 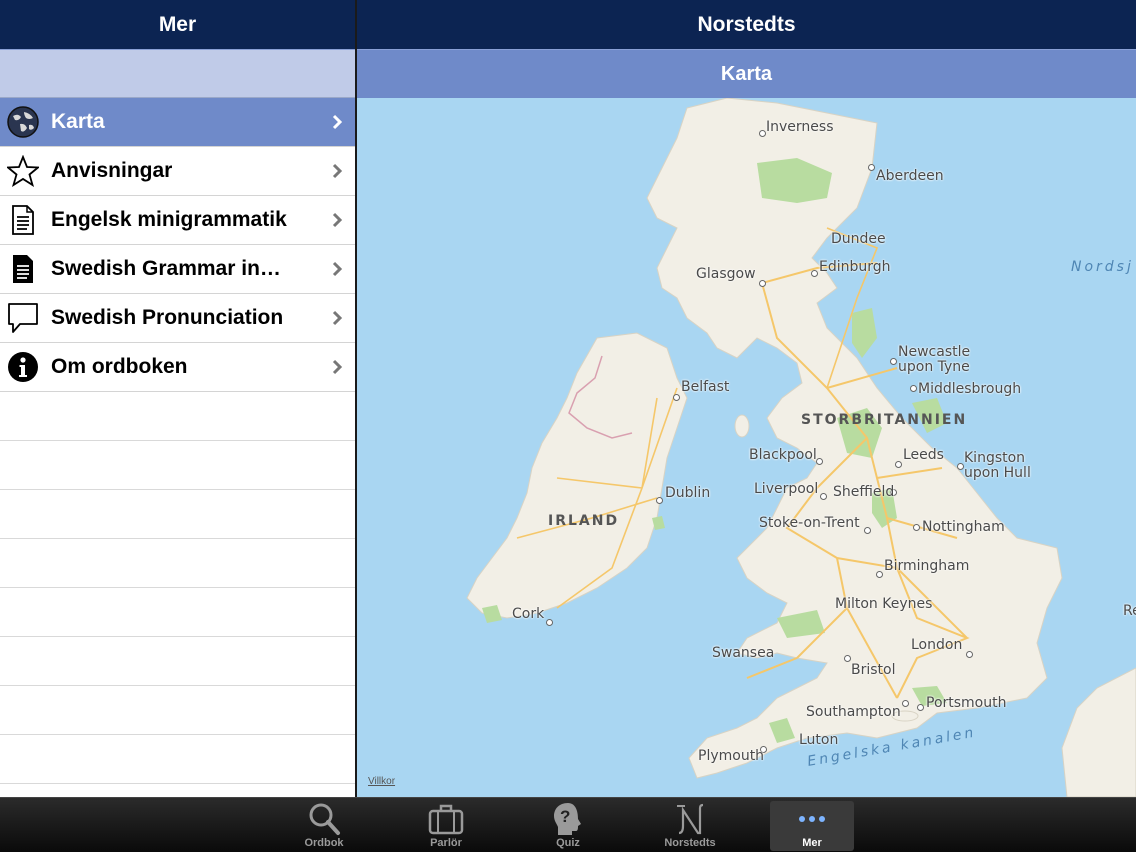 What do you see at coordinates (819, 740) in the screenshot?
I see `city-label-luton: Luton` at bounding box center [819, 740].